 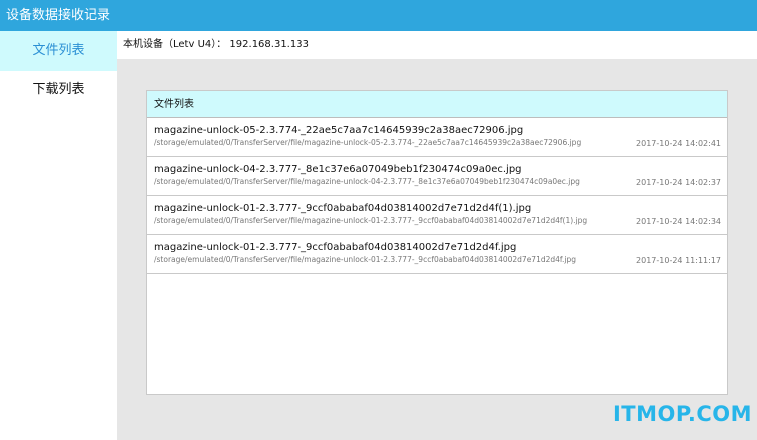 I want to click on file-time: 2017-10-24 14:02:41, so click(x=678, y=143).